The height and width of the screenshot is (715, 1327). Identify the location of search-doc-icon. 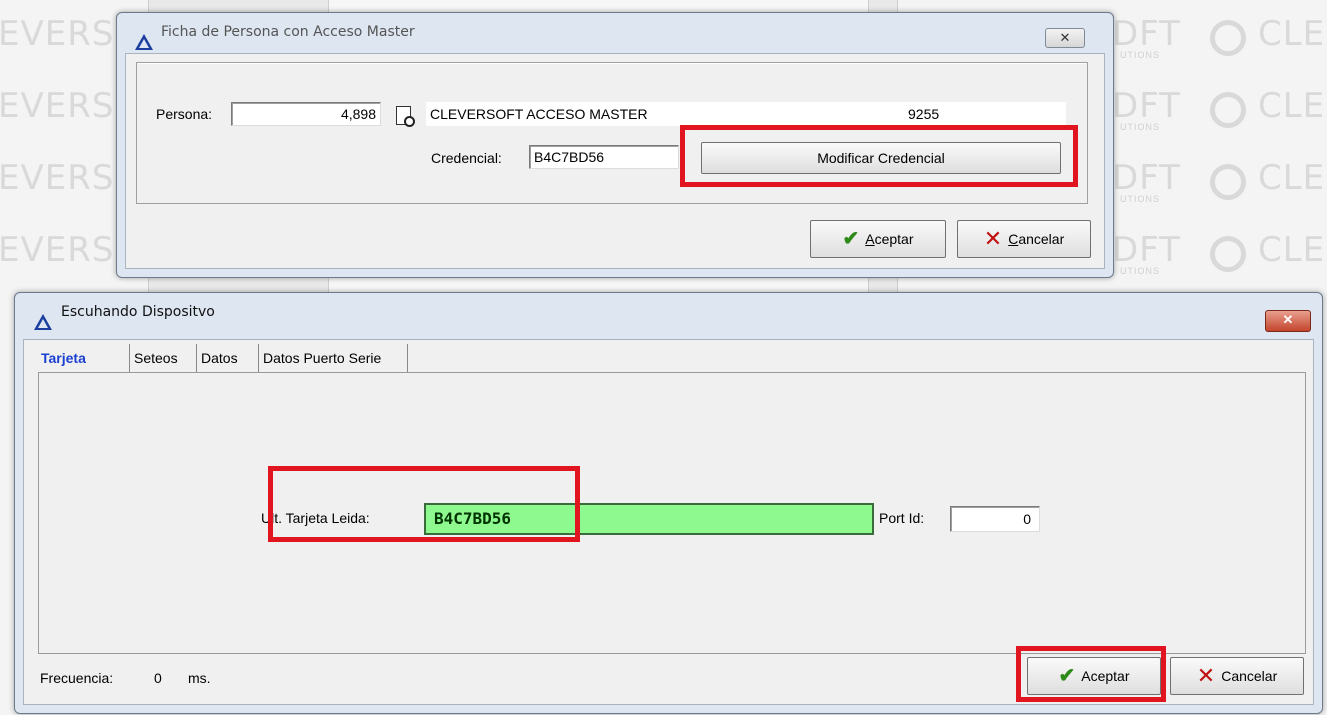
(405, 116).